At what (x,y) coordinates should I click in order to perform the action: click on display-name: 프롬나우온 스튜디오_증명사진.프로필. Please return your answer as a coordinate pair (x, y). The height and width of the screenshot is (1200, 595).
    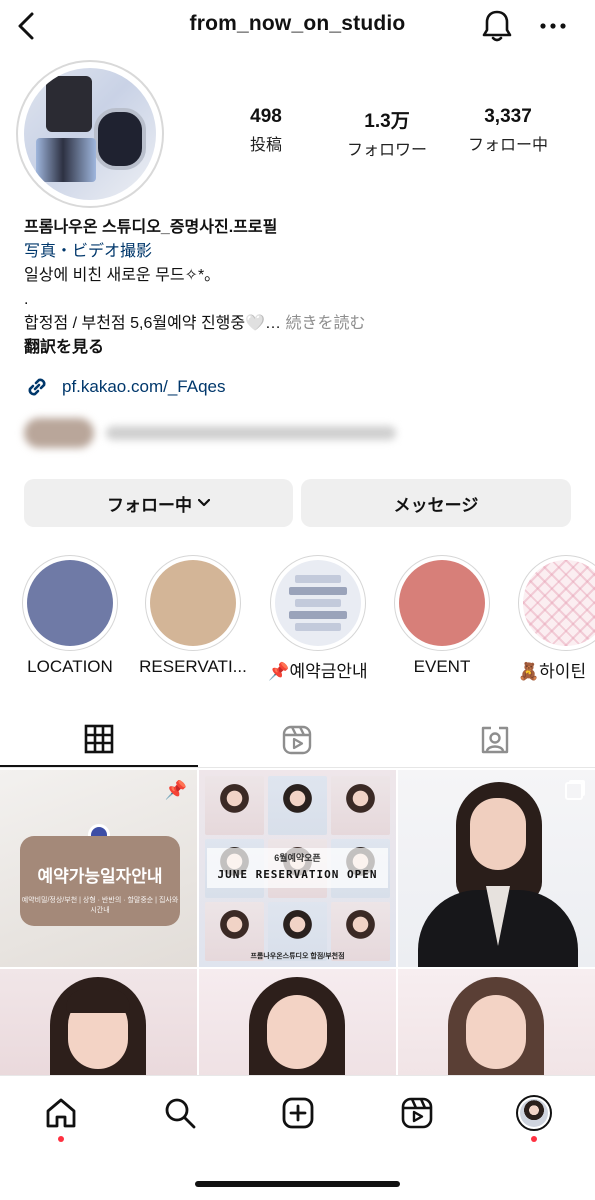
    Looking at the image, I should click on (151, 227).